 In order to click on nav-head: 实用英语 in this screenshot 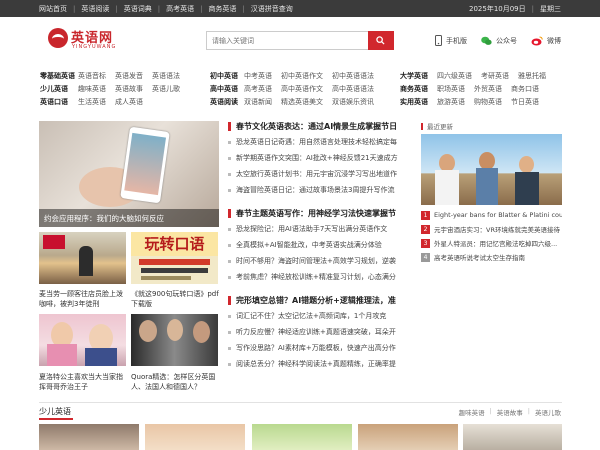, I will do `click(418, 102)`.